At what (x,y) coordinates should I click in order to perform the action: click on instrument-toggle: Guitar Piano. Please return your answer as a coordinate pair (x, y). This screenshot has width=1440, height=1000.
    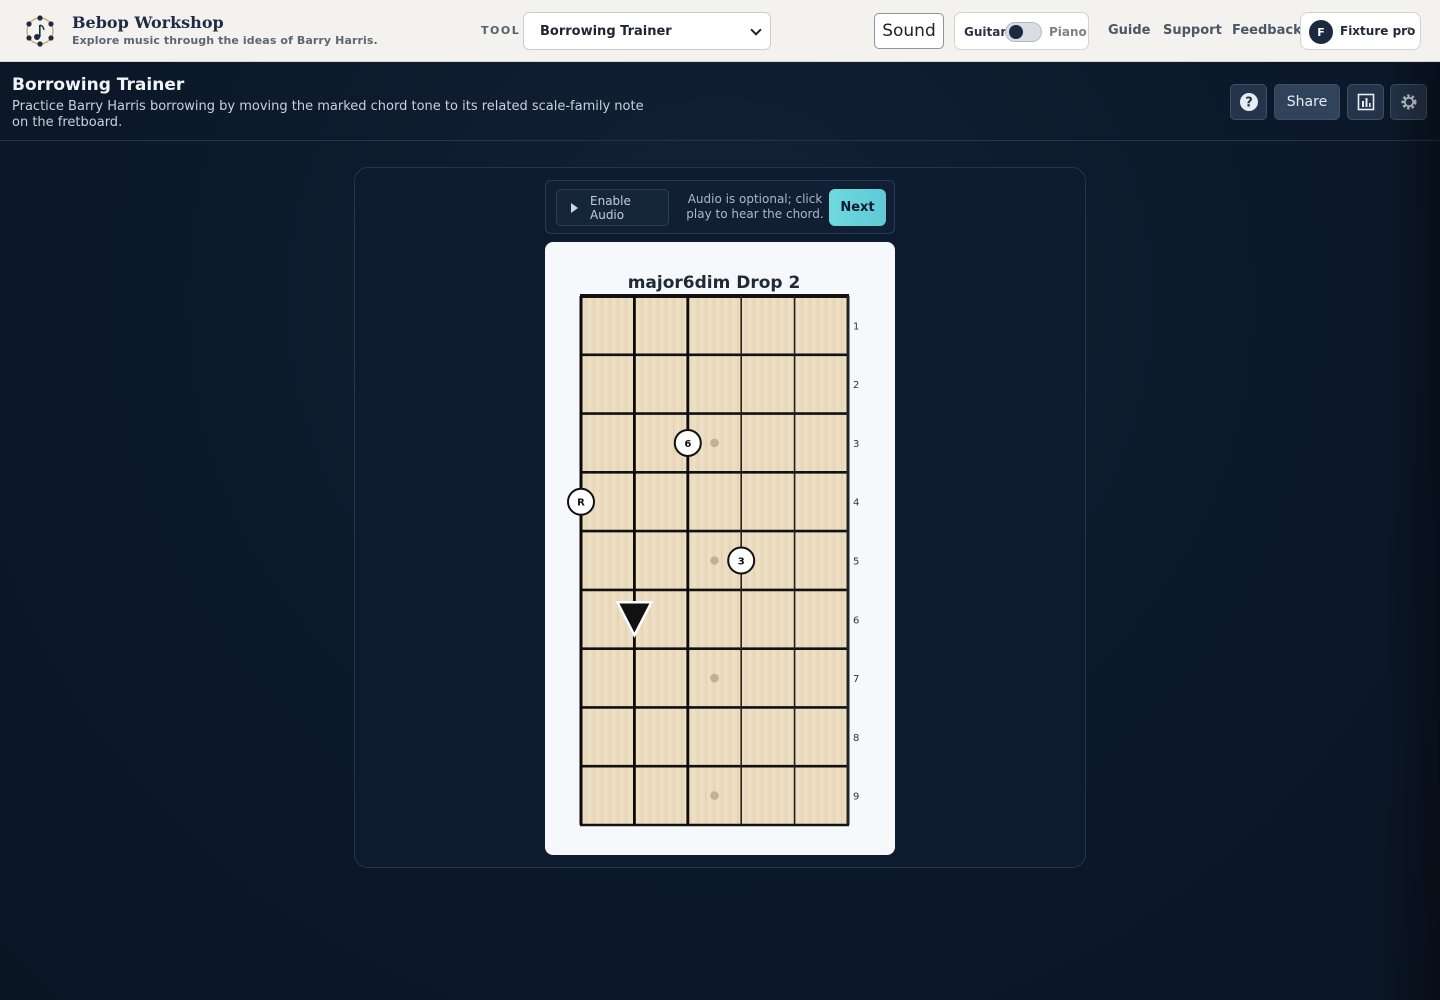
    Looking at the image, I should click on (1021, 31).